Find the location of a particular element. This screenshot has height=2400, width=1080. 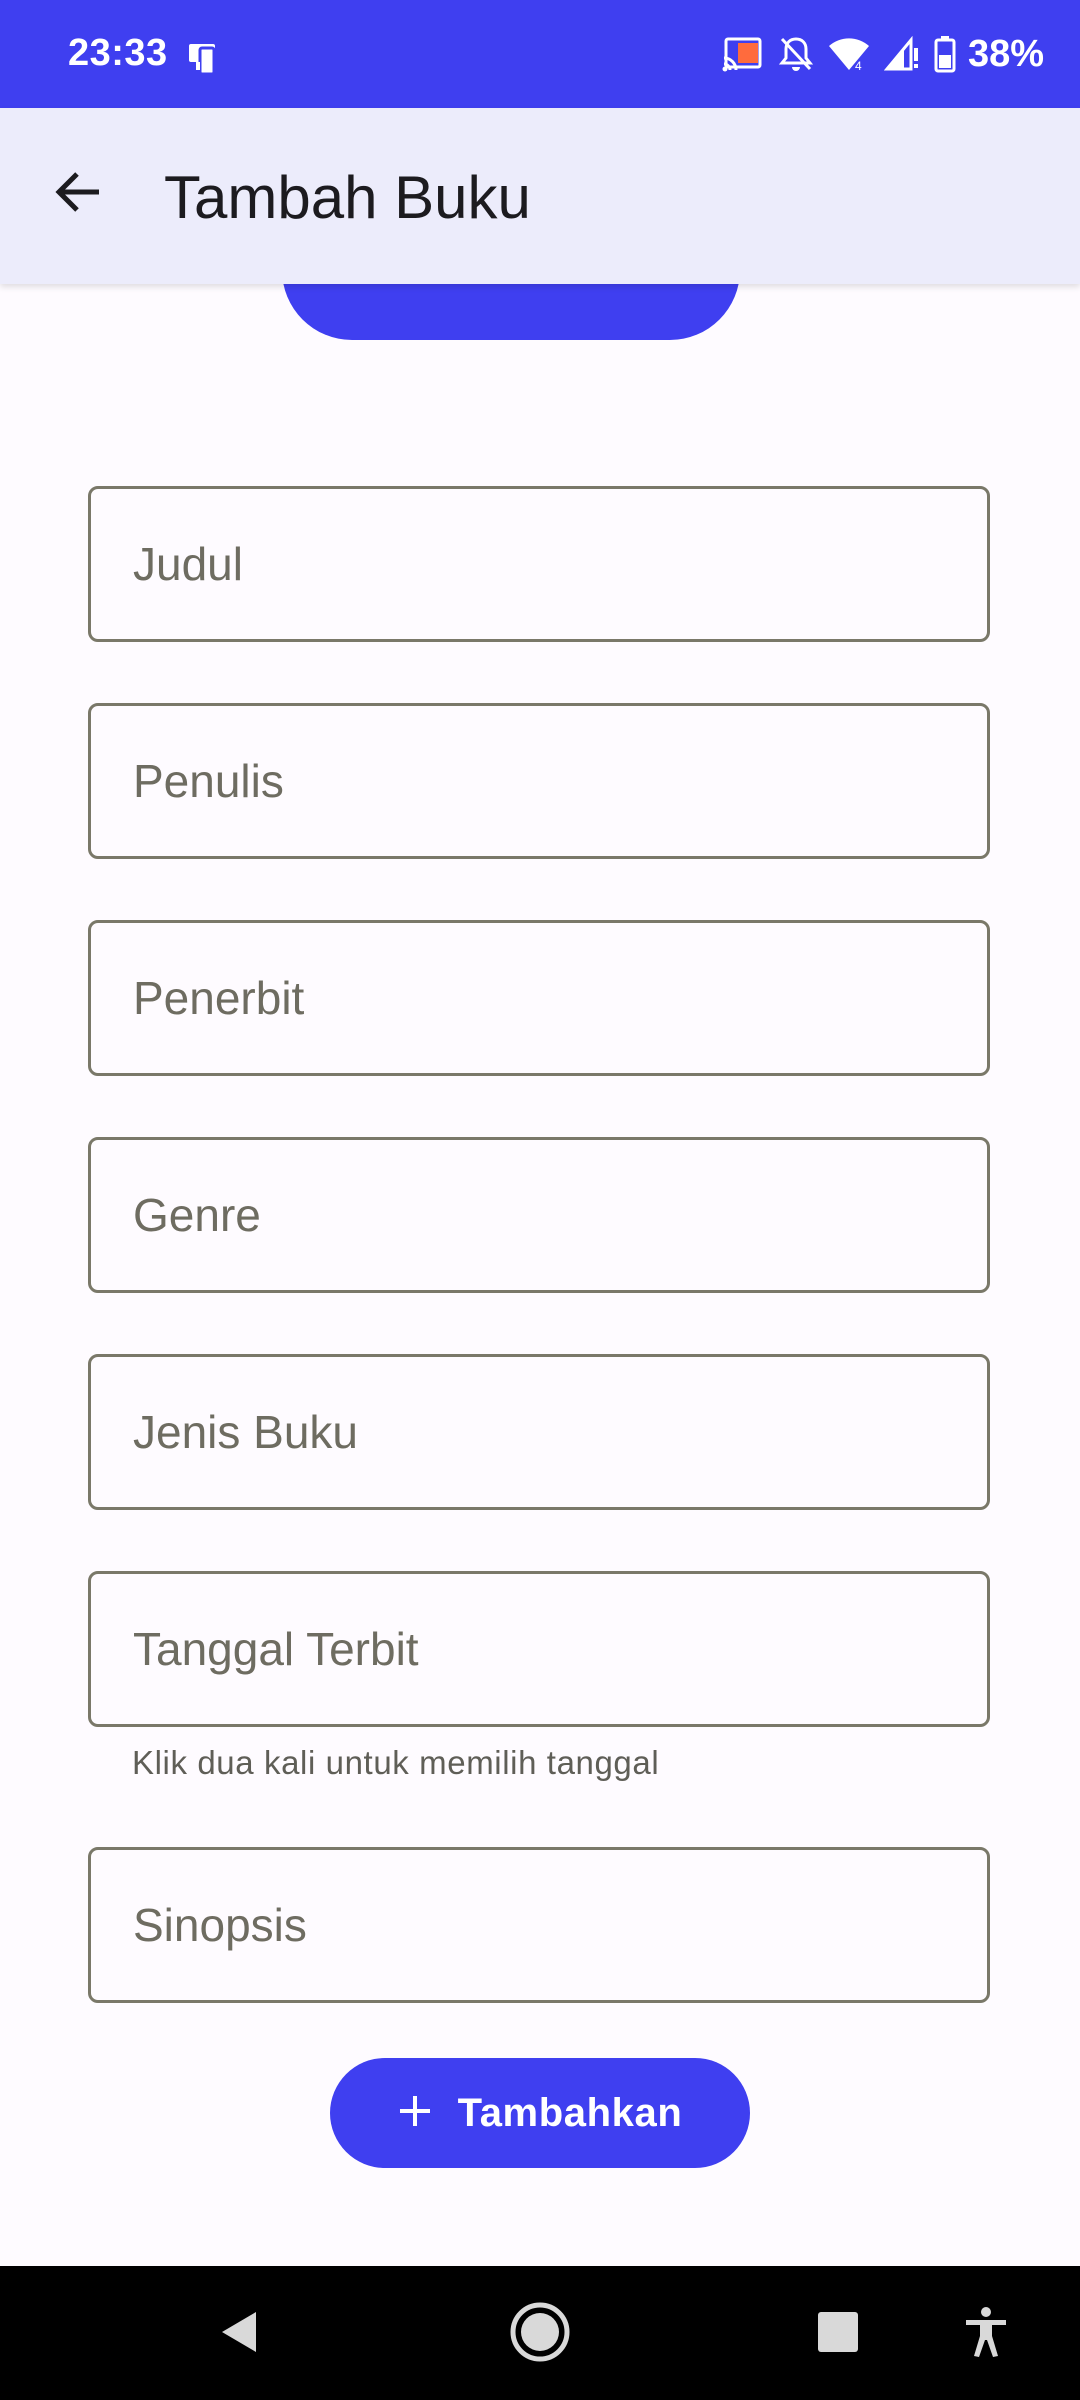

tanggal-terbit-field: Tanggal Terbit is located at coordinates (539, 1649).